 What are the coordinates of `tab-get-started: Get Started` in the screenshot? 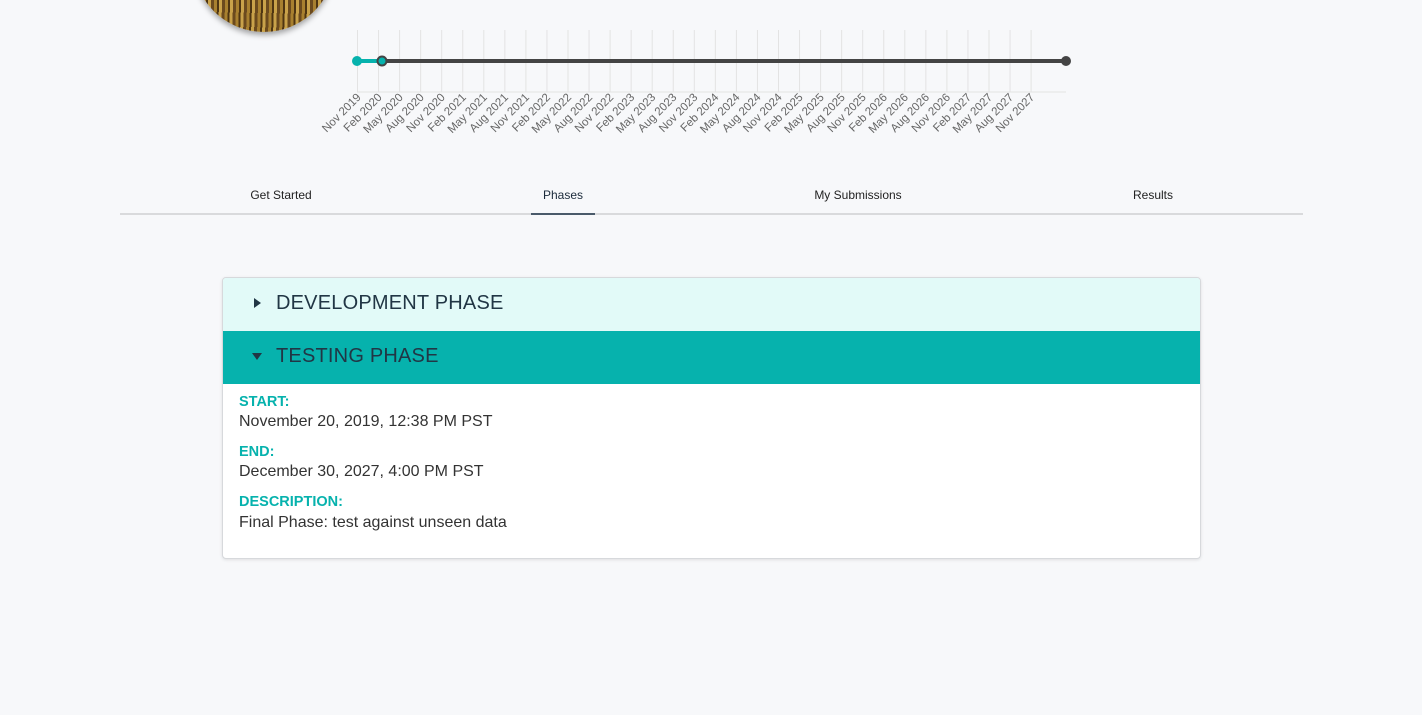 It's located at (281, 196).